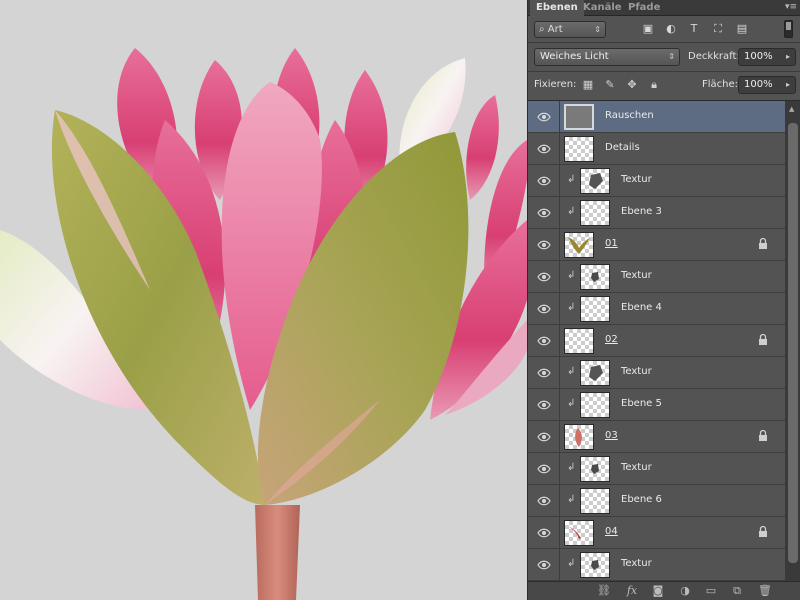  What do you see at coordinates (602, 8) in the screenshot?
I see `tab-kanaele: Kanäle` at bounding box center [602, 8].